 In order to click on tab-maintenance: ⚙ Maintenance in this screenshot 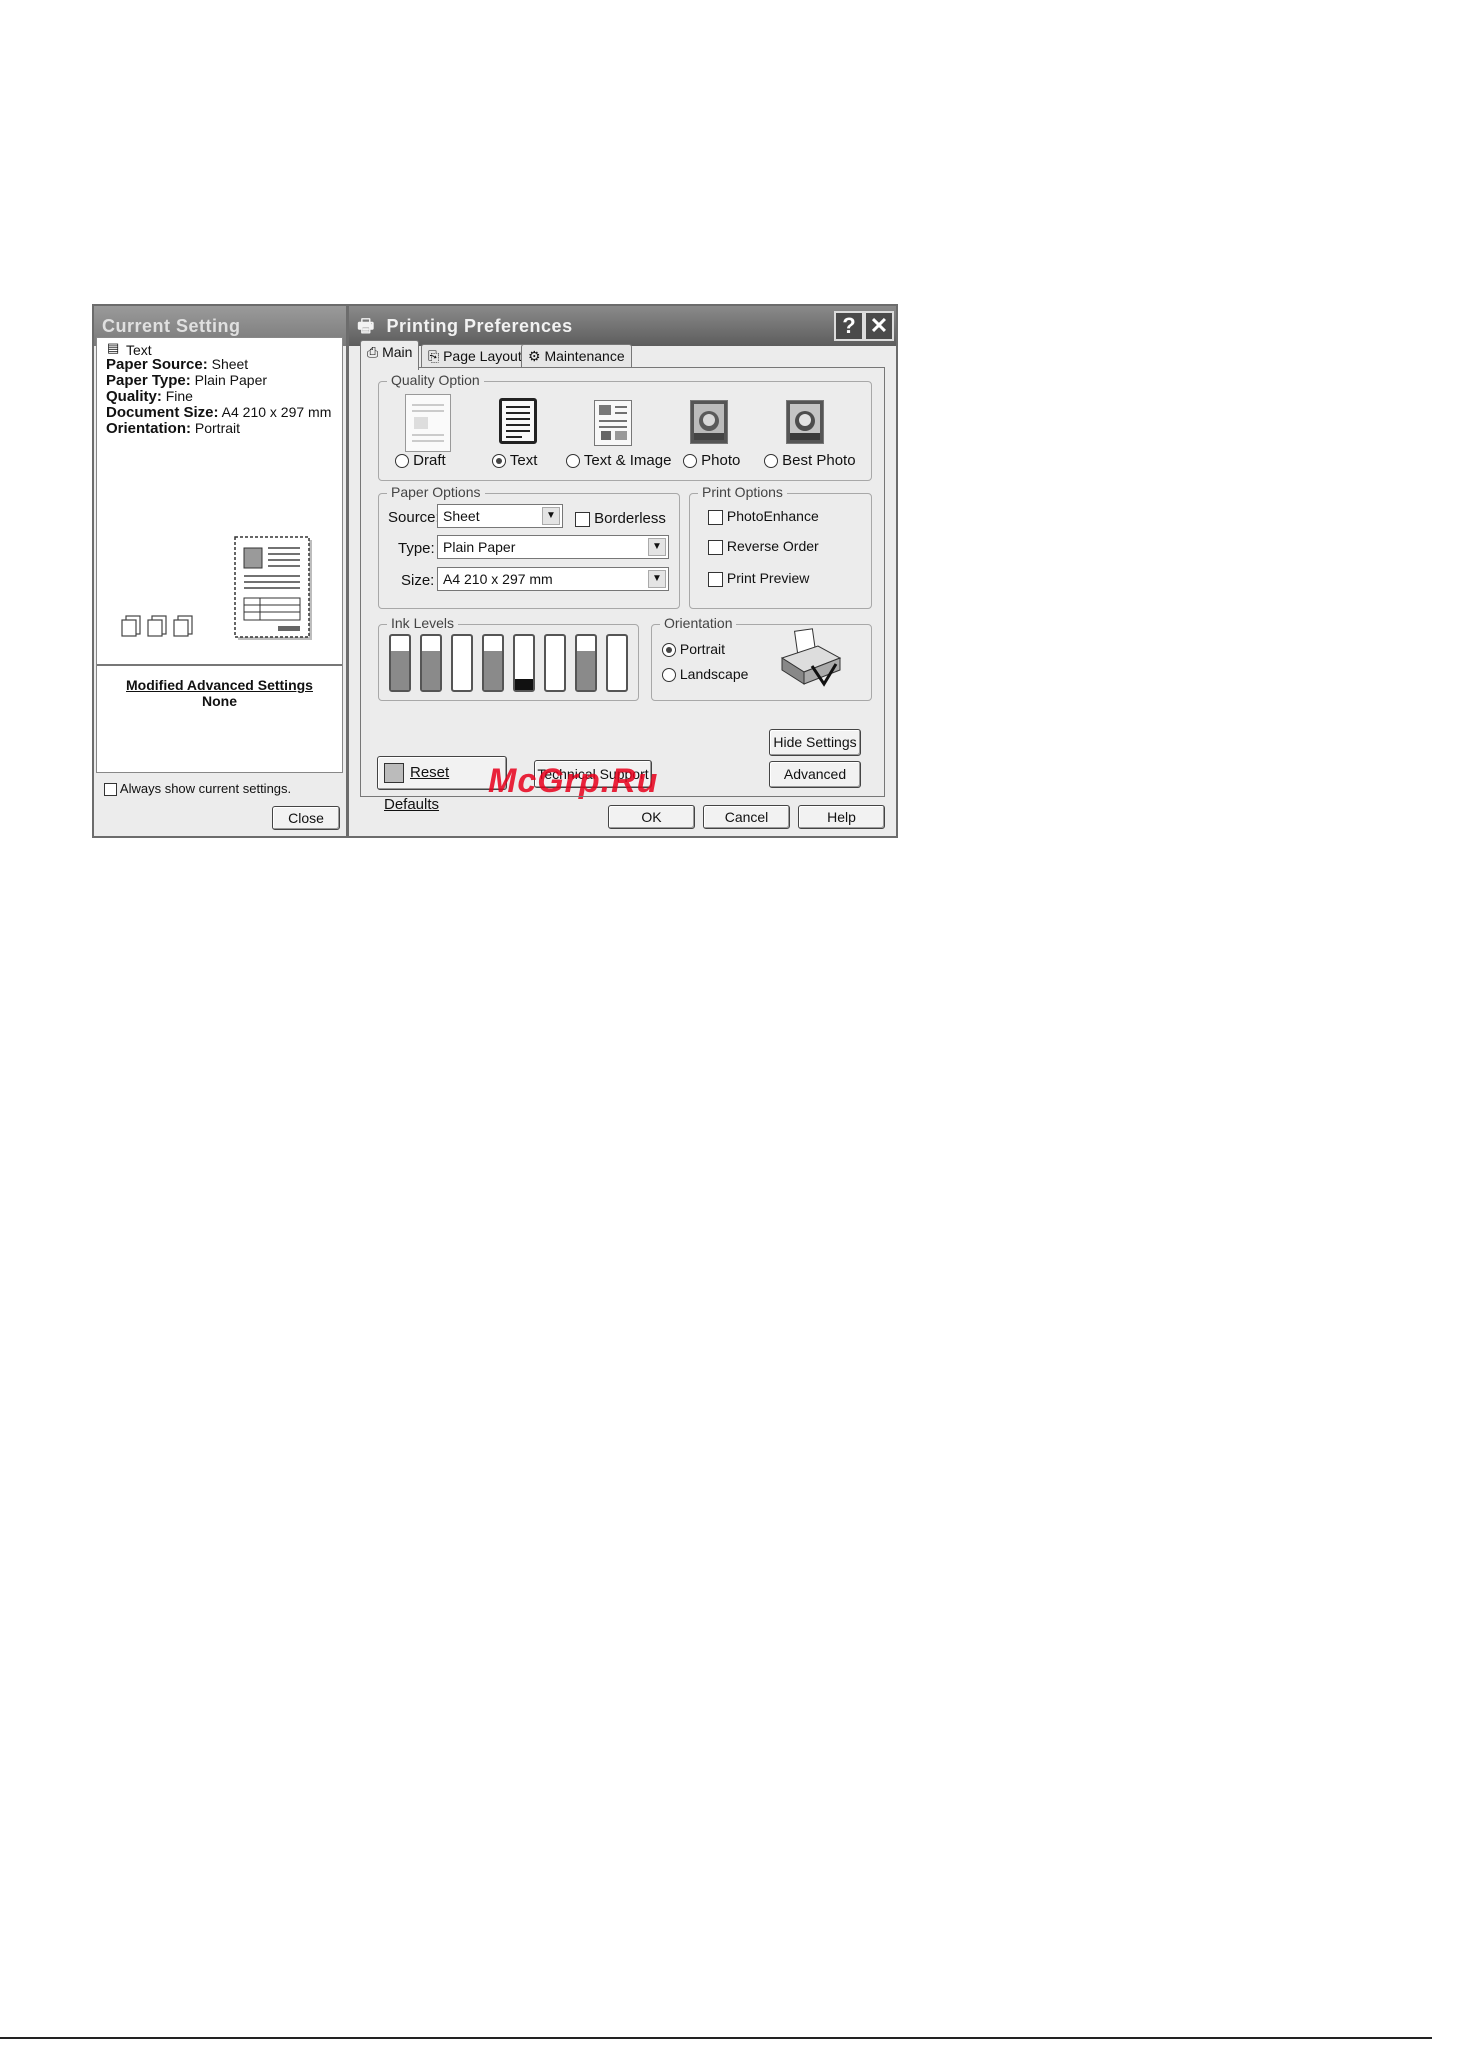, I will do `click(576, 356)`.